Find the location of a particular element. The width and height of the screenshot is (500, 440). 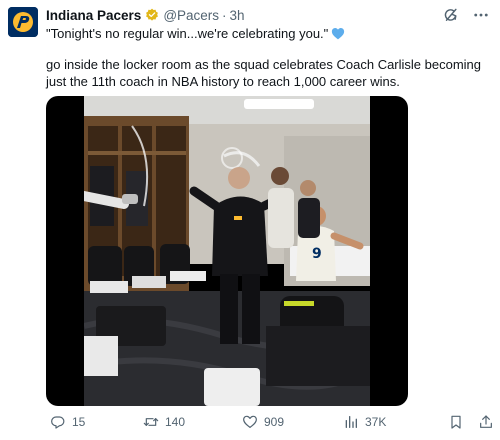

bookmark-icon is located at coordinates (456, 422).